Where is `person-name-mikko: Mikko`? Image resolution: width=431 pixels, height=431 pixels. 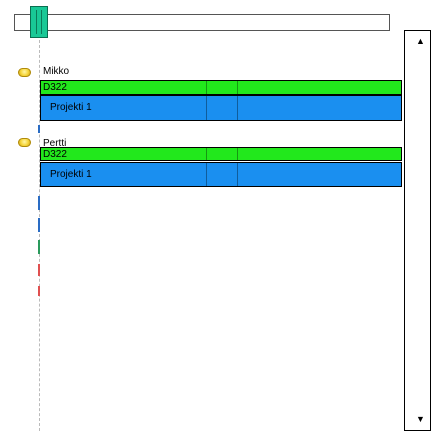 person-name-mikko: Mikko is located at coordinates (56, 71).